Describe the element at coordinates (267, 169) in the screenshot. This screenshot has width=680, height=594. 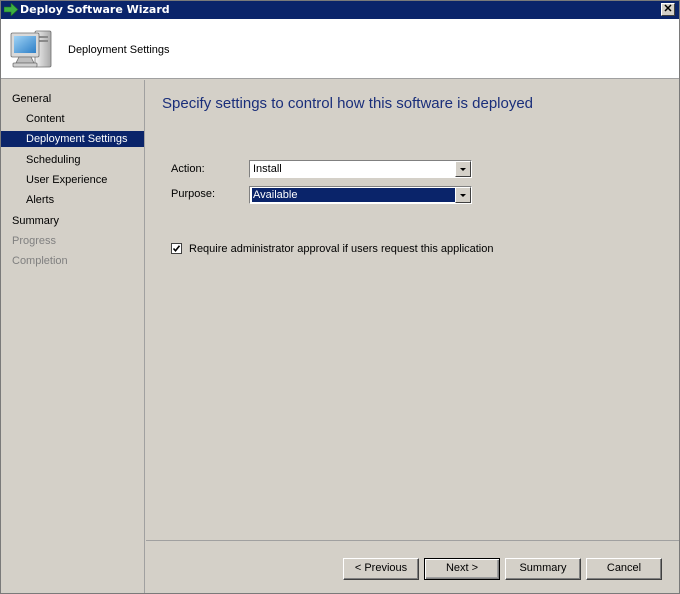
I see `action-dropdown-value: Install` at that location.